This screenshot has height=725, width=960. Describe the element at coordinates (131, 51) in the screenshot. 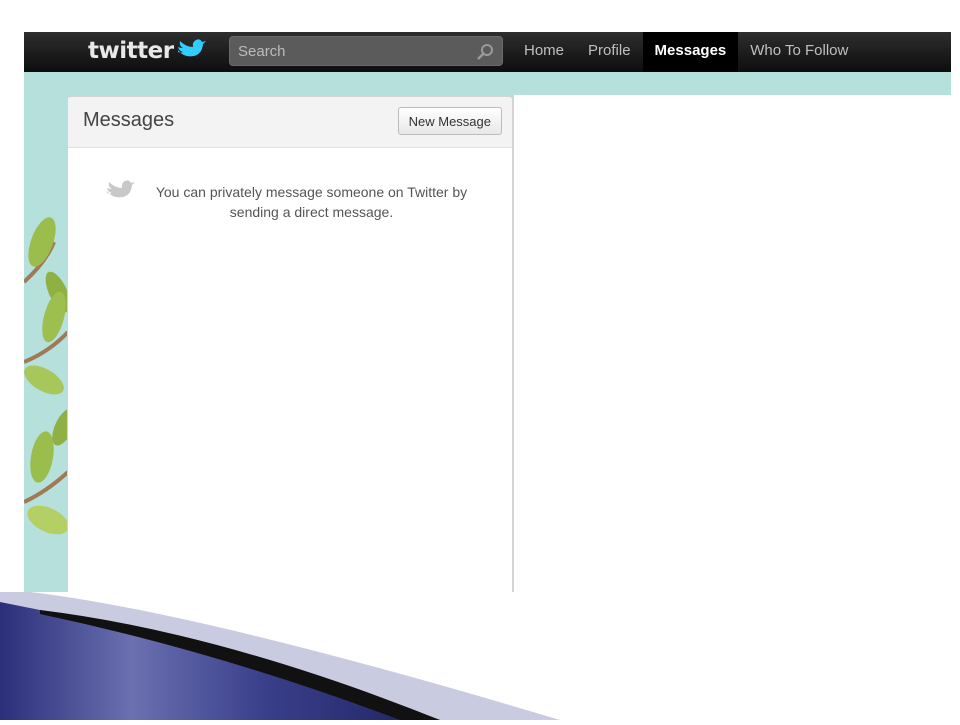

I see `logo-text: twitter` at that location.